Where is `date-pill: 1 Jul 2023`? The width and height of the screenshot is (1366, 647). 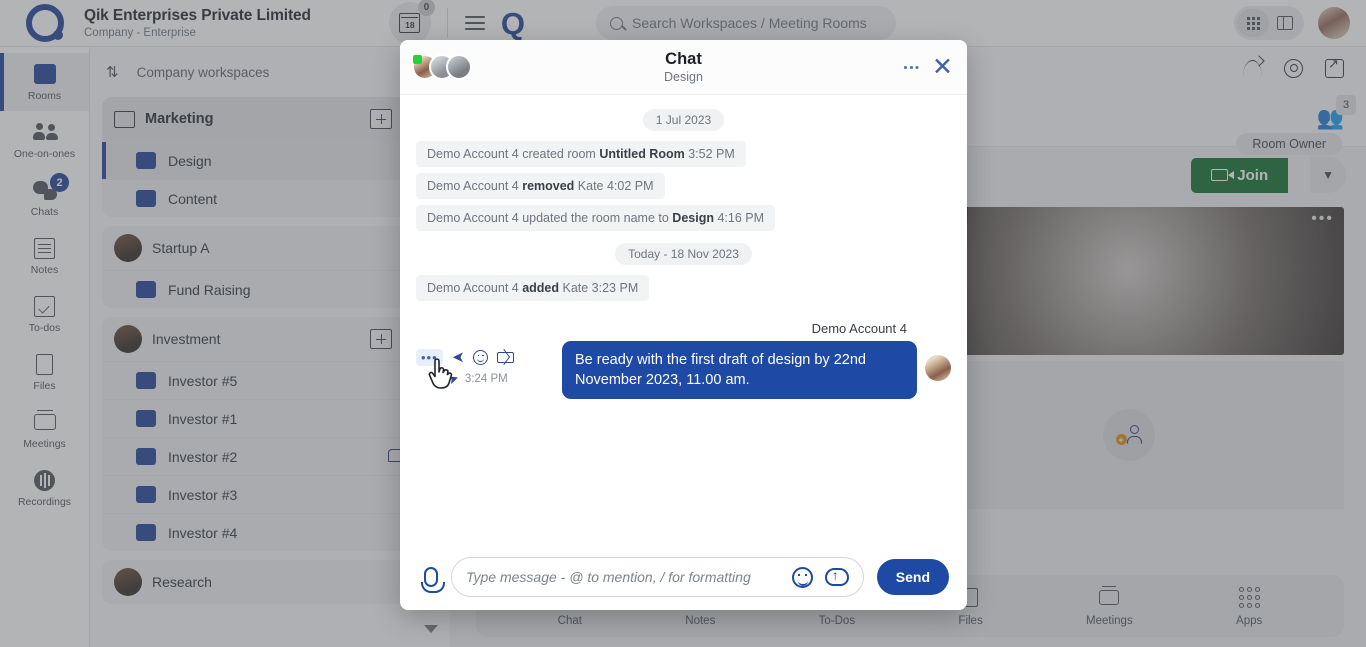 date-pill: 1 Jul 2023 is located at coordinates (683, 120).